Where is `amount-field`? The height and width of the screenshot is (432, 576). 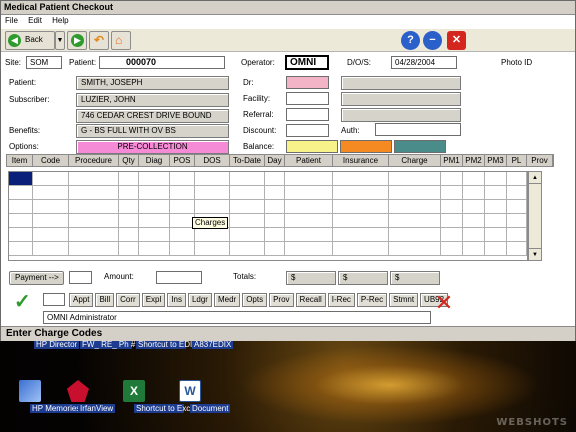 amount-field is located at coordinates (179, 277).